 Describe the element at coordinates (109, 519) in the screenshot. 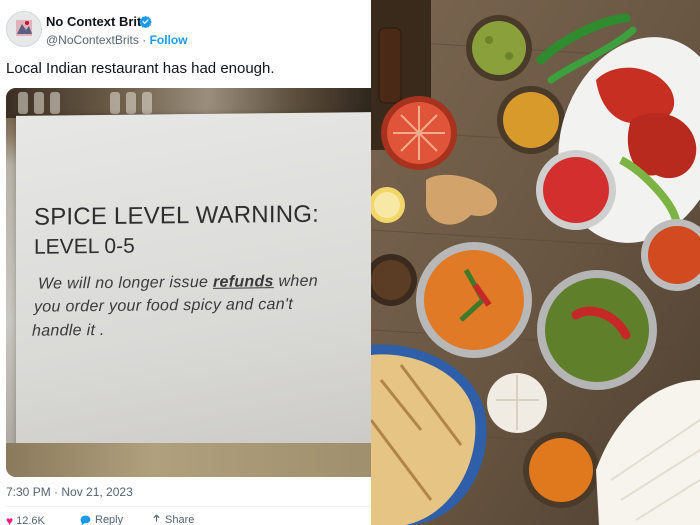

I see `reply-label: Reply` at that location.